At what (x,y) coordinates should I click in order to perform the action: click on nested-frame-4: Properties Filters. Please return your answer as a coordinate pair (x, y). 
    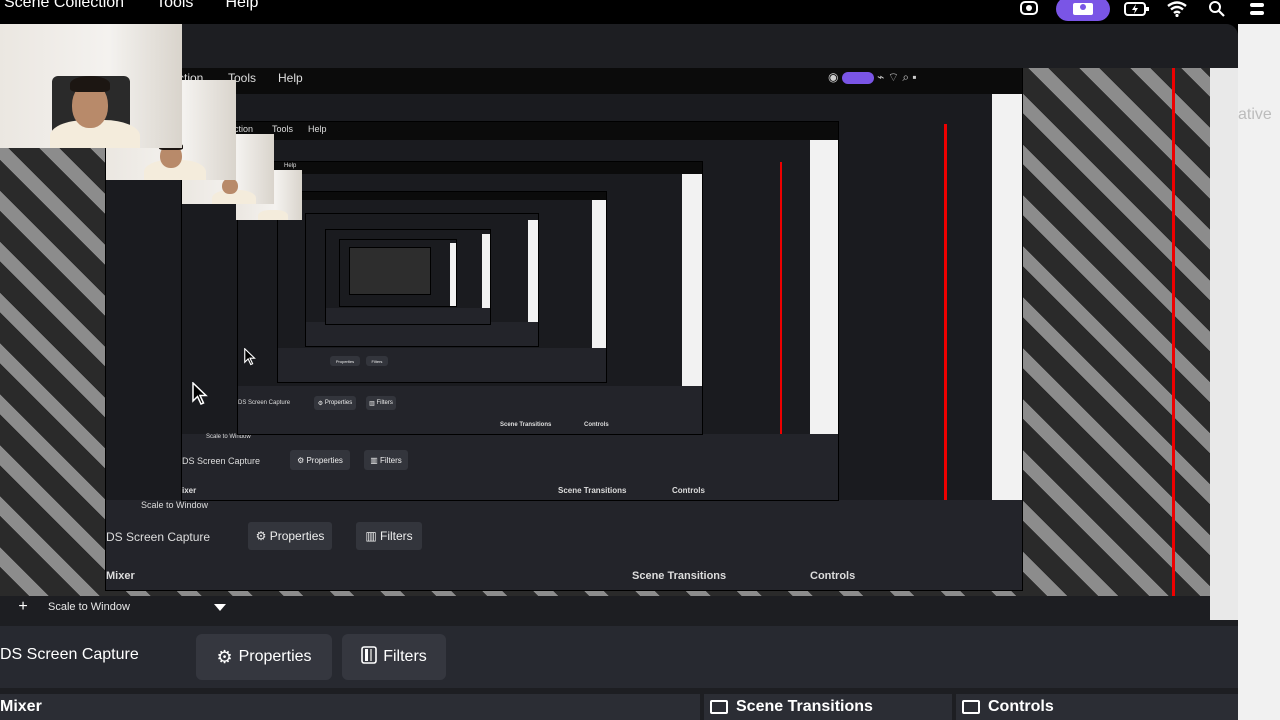
    Looking at the image, I should click on (442, 287).